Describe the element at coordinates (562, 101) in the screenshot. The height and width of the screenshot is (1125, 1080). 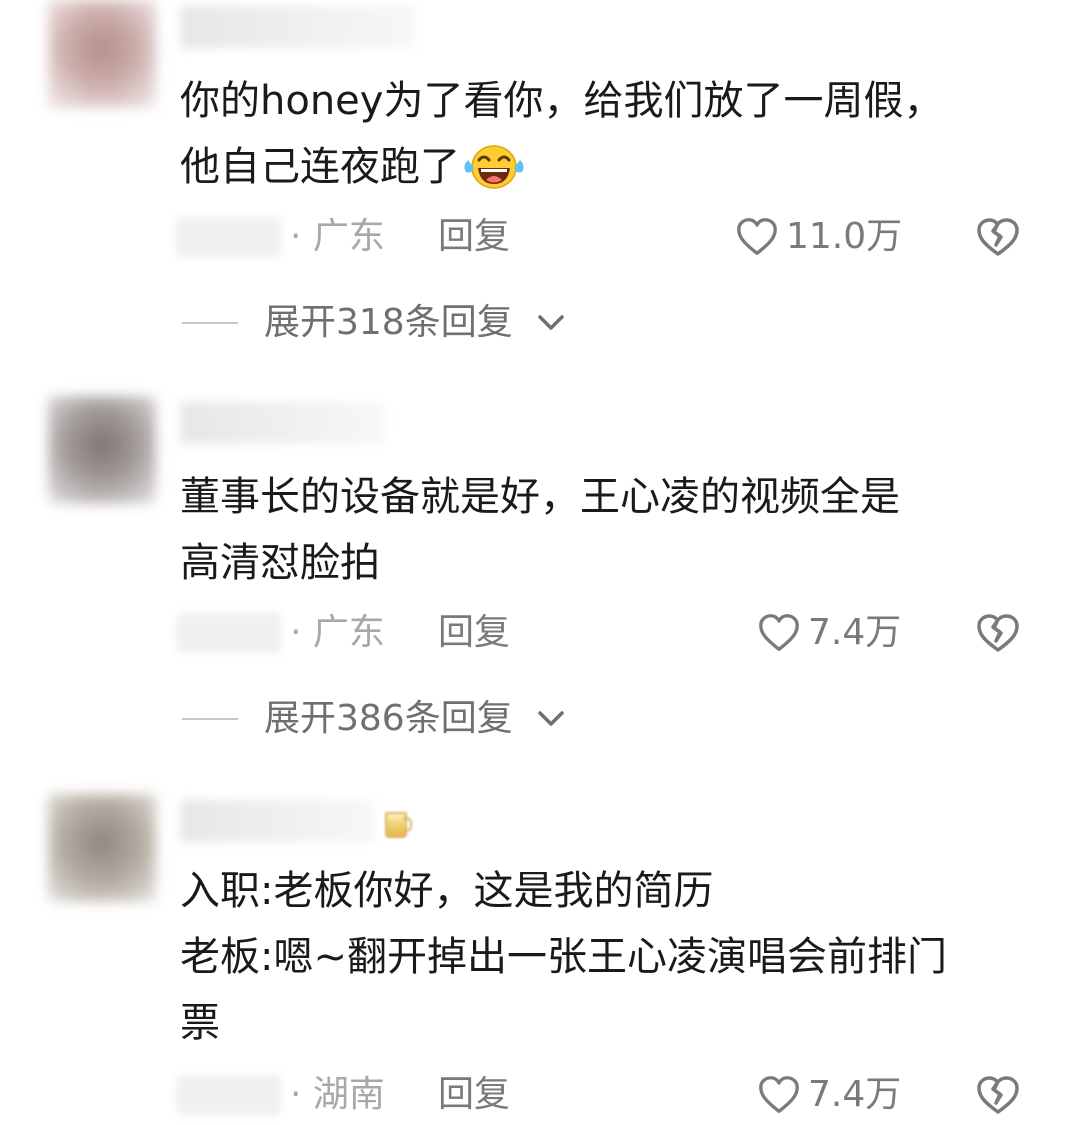
I see `comment-text-line: 你的honey为了看你，给我们放了一周假，` at that location.